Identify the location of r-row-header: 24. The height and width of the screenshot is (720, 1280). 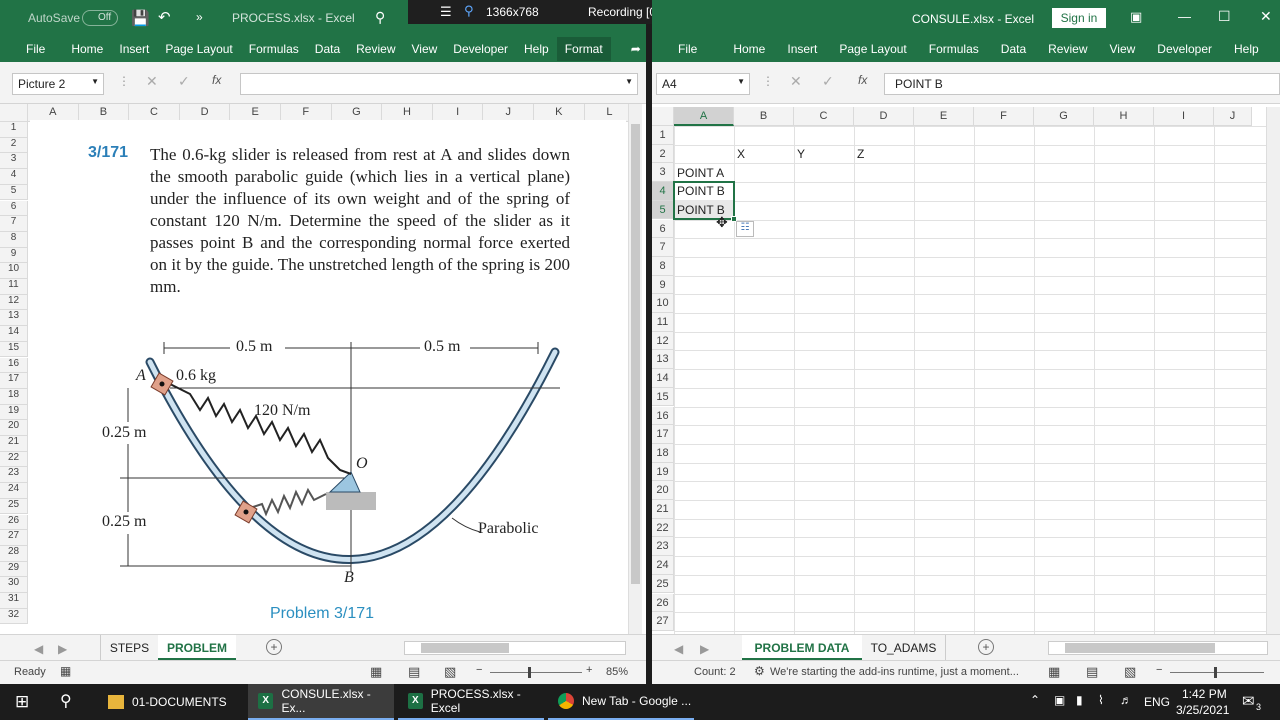
(663, 565).